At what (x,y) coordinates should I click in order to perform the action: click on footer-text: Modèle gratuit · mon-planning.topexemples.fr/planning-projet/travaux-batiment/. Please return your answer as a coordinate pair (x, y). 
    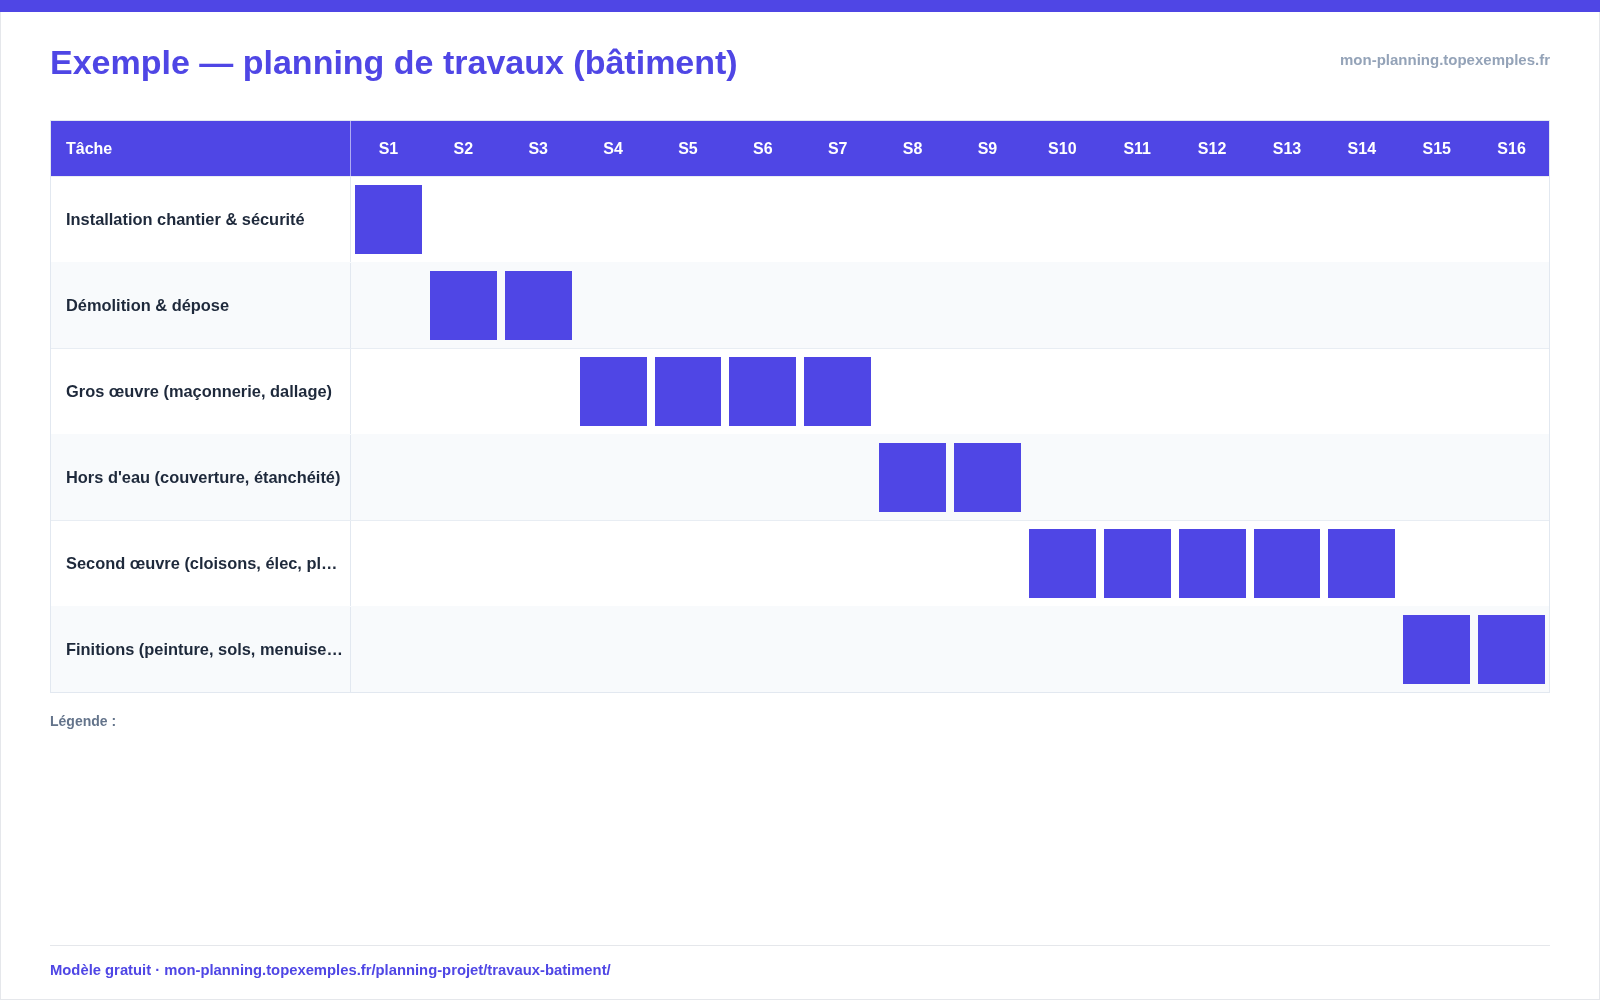
    Looking at the image, I should click on (330, 970).